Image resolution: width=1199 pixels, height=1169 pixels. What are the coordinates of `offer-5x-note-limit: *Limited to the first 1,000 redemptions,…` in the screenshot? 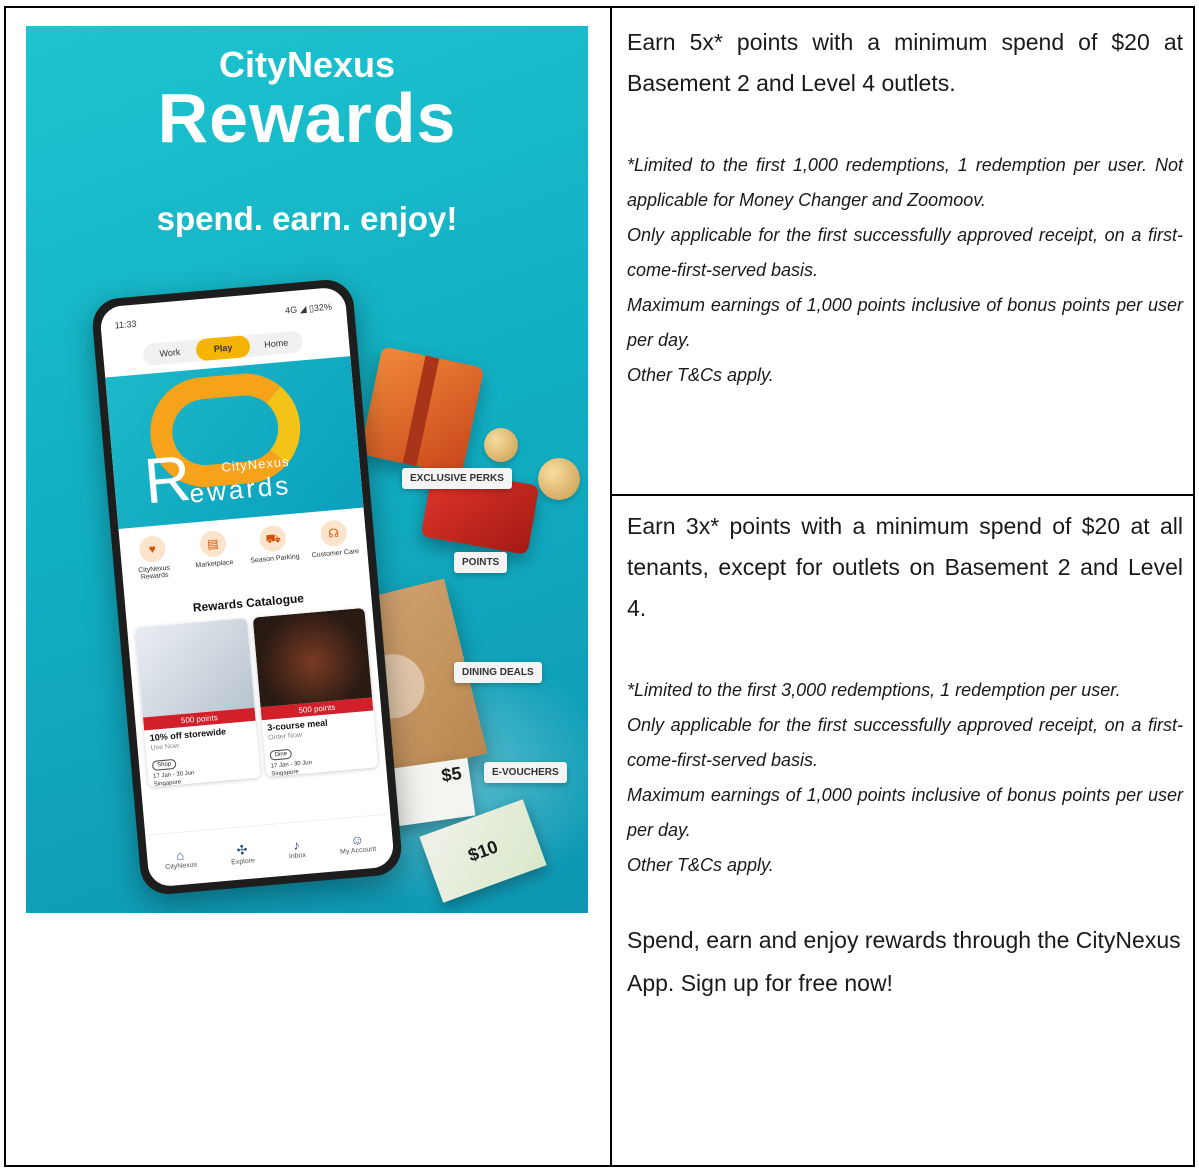 It's located at (905, 182).